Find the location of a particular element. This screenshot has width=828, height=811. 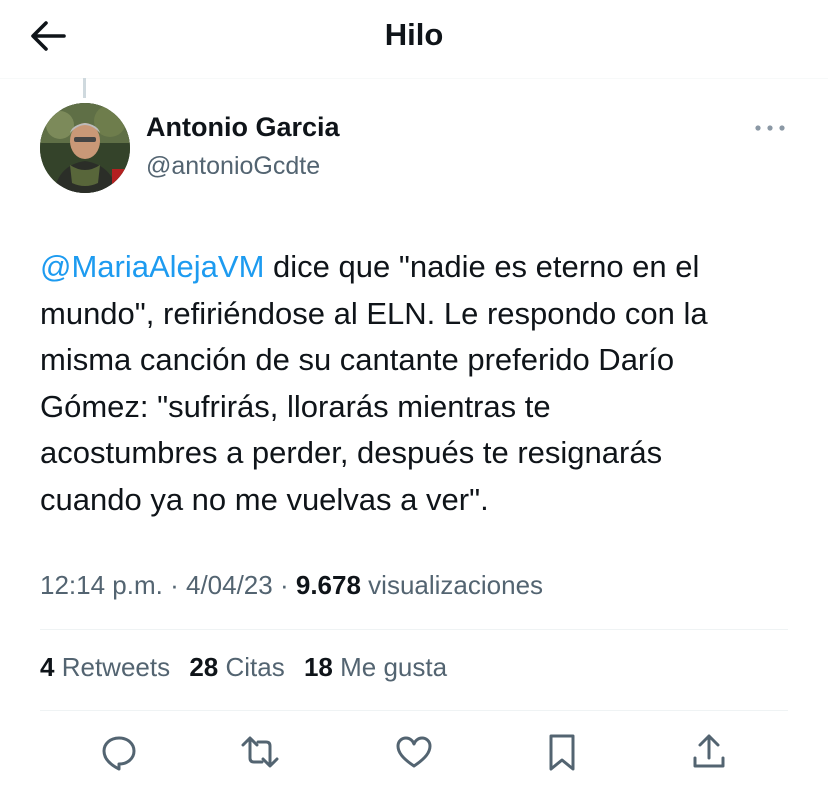

reply-button is located at coordinates (119, 752).